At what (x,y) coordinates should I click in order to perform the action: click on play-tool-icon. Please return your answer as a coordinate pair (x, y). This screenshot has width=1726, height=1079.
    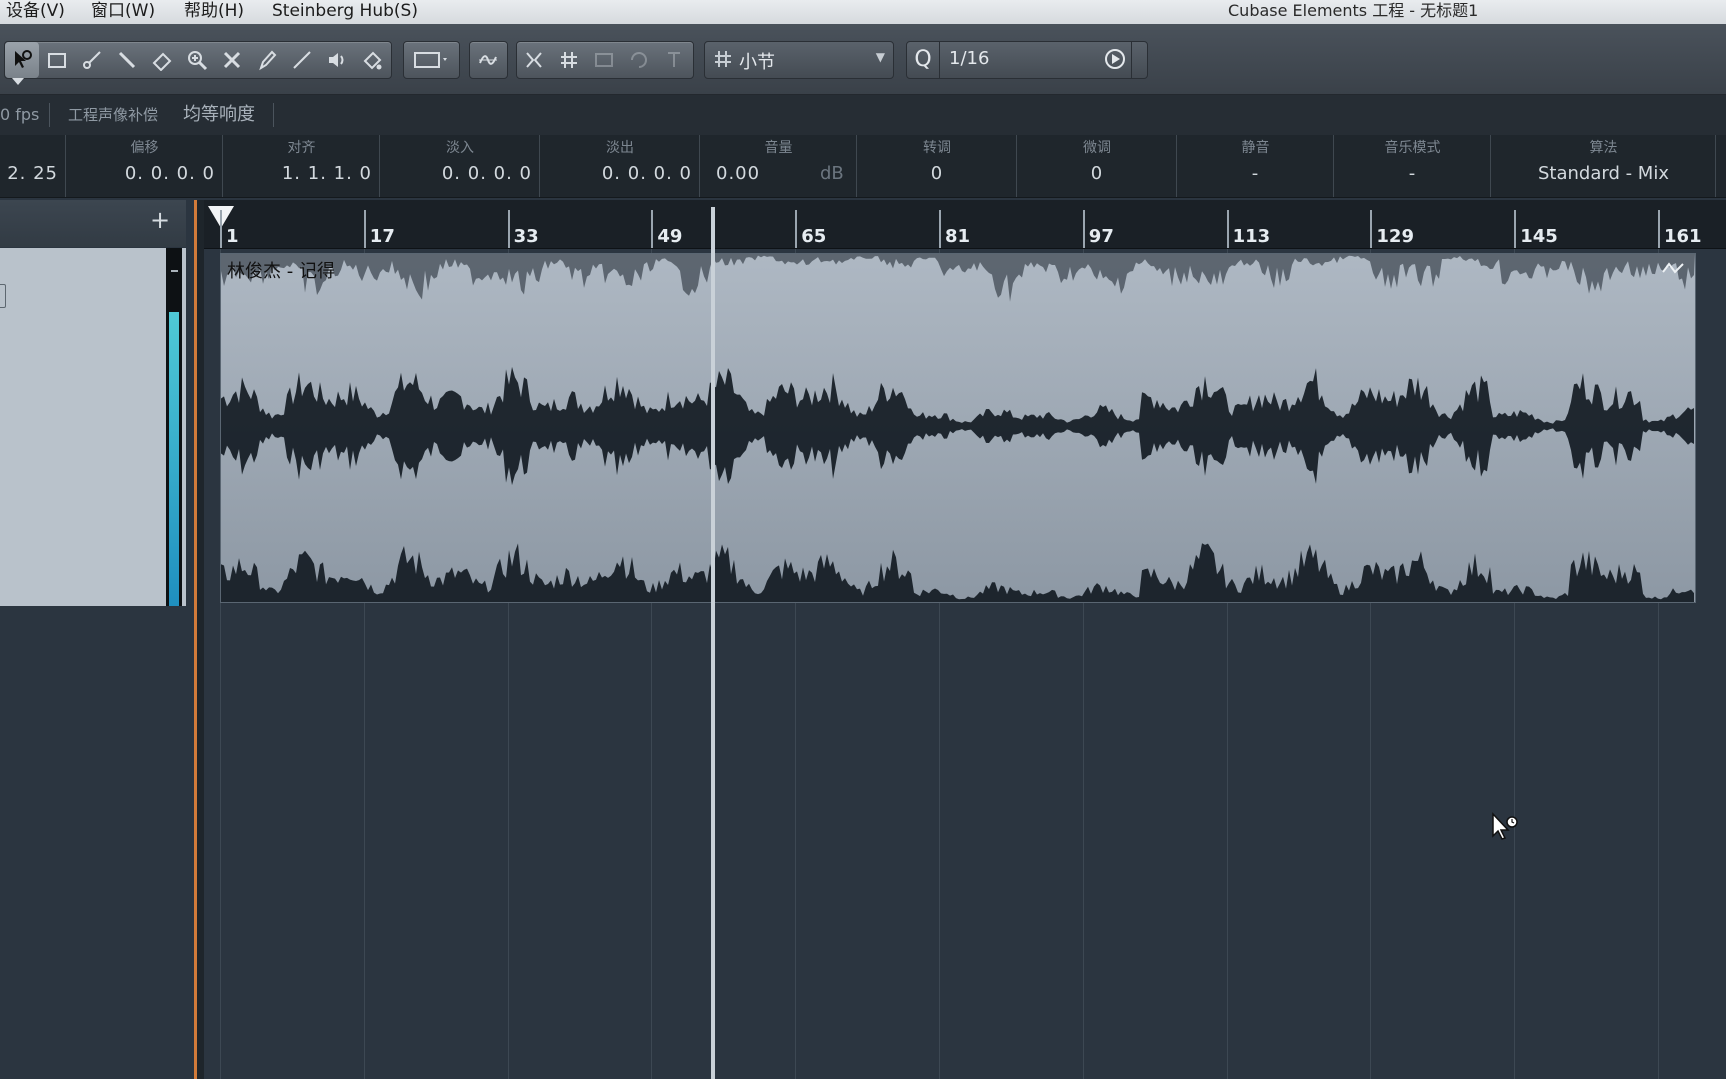
    Looking at the image, I should click on (337, 60).